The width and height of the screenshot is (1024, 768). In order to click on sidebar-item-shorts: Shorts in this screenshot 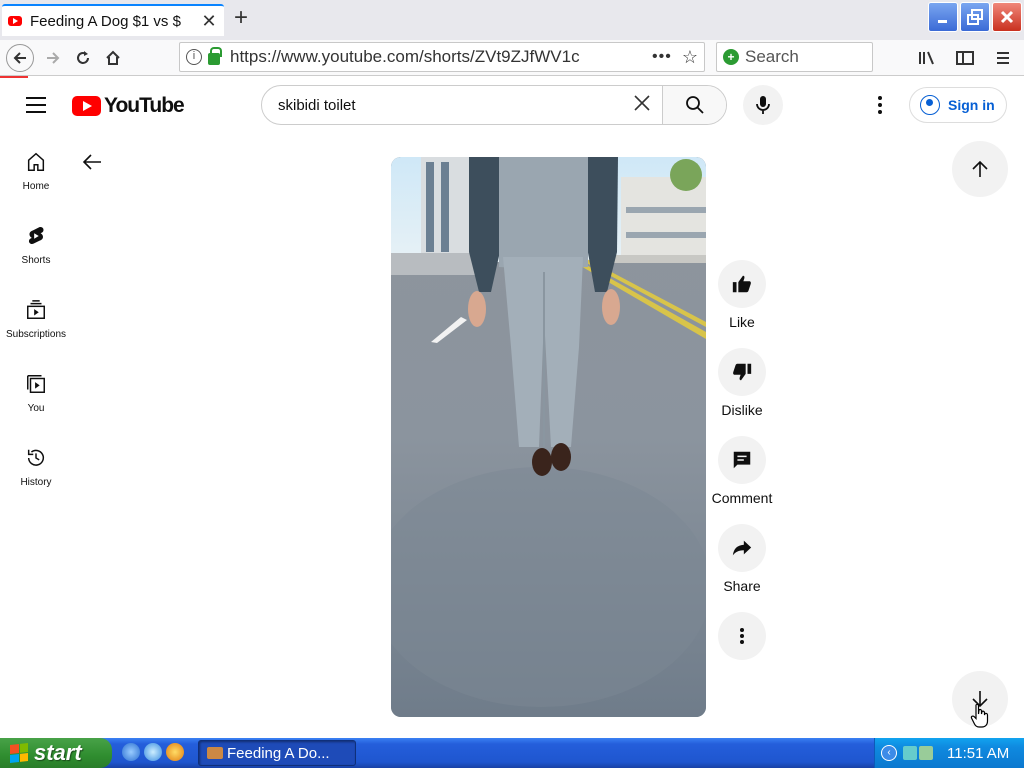, I will do `click(36, 252)`.